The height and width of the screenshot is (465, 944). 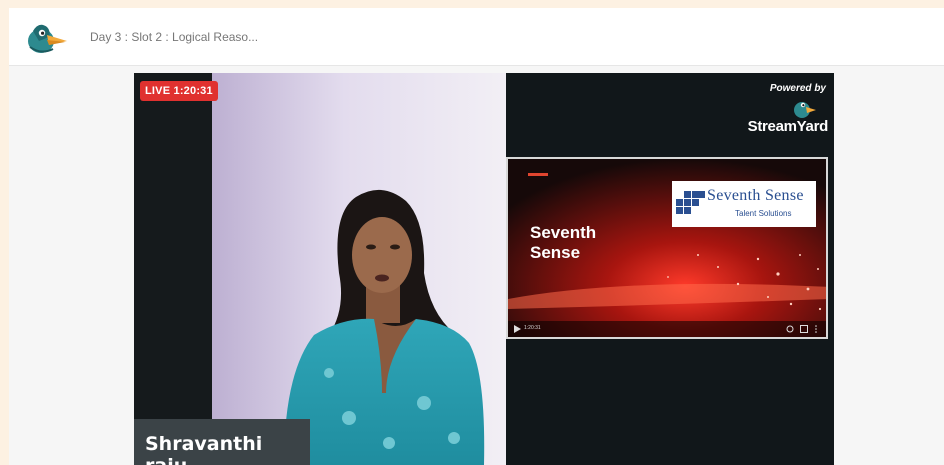 I want to click on fullscreen-icon, so click(x=804, y=329).